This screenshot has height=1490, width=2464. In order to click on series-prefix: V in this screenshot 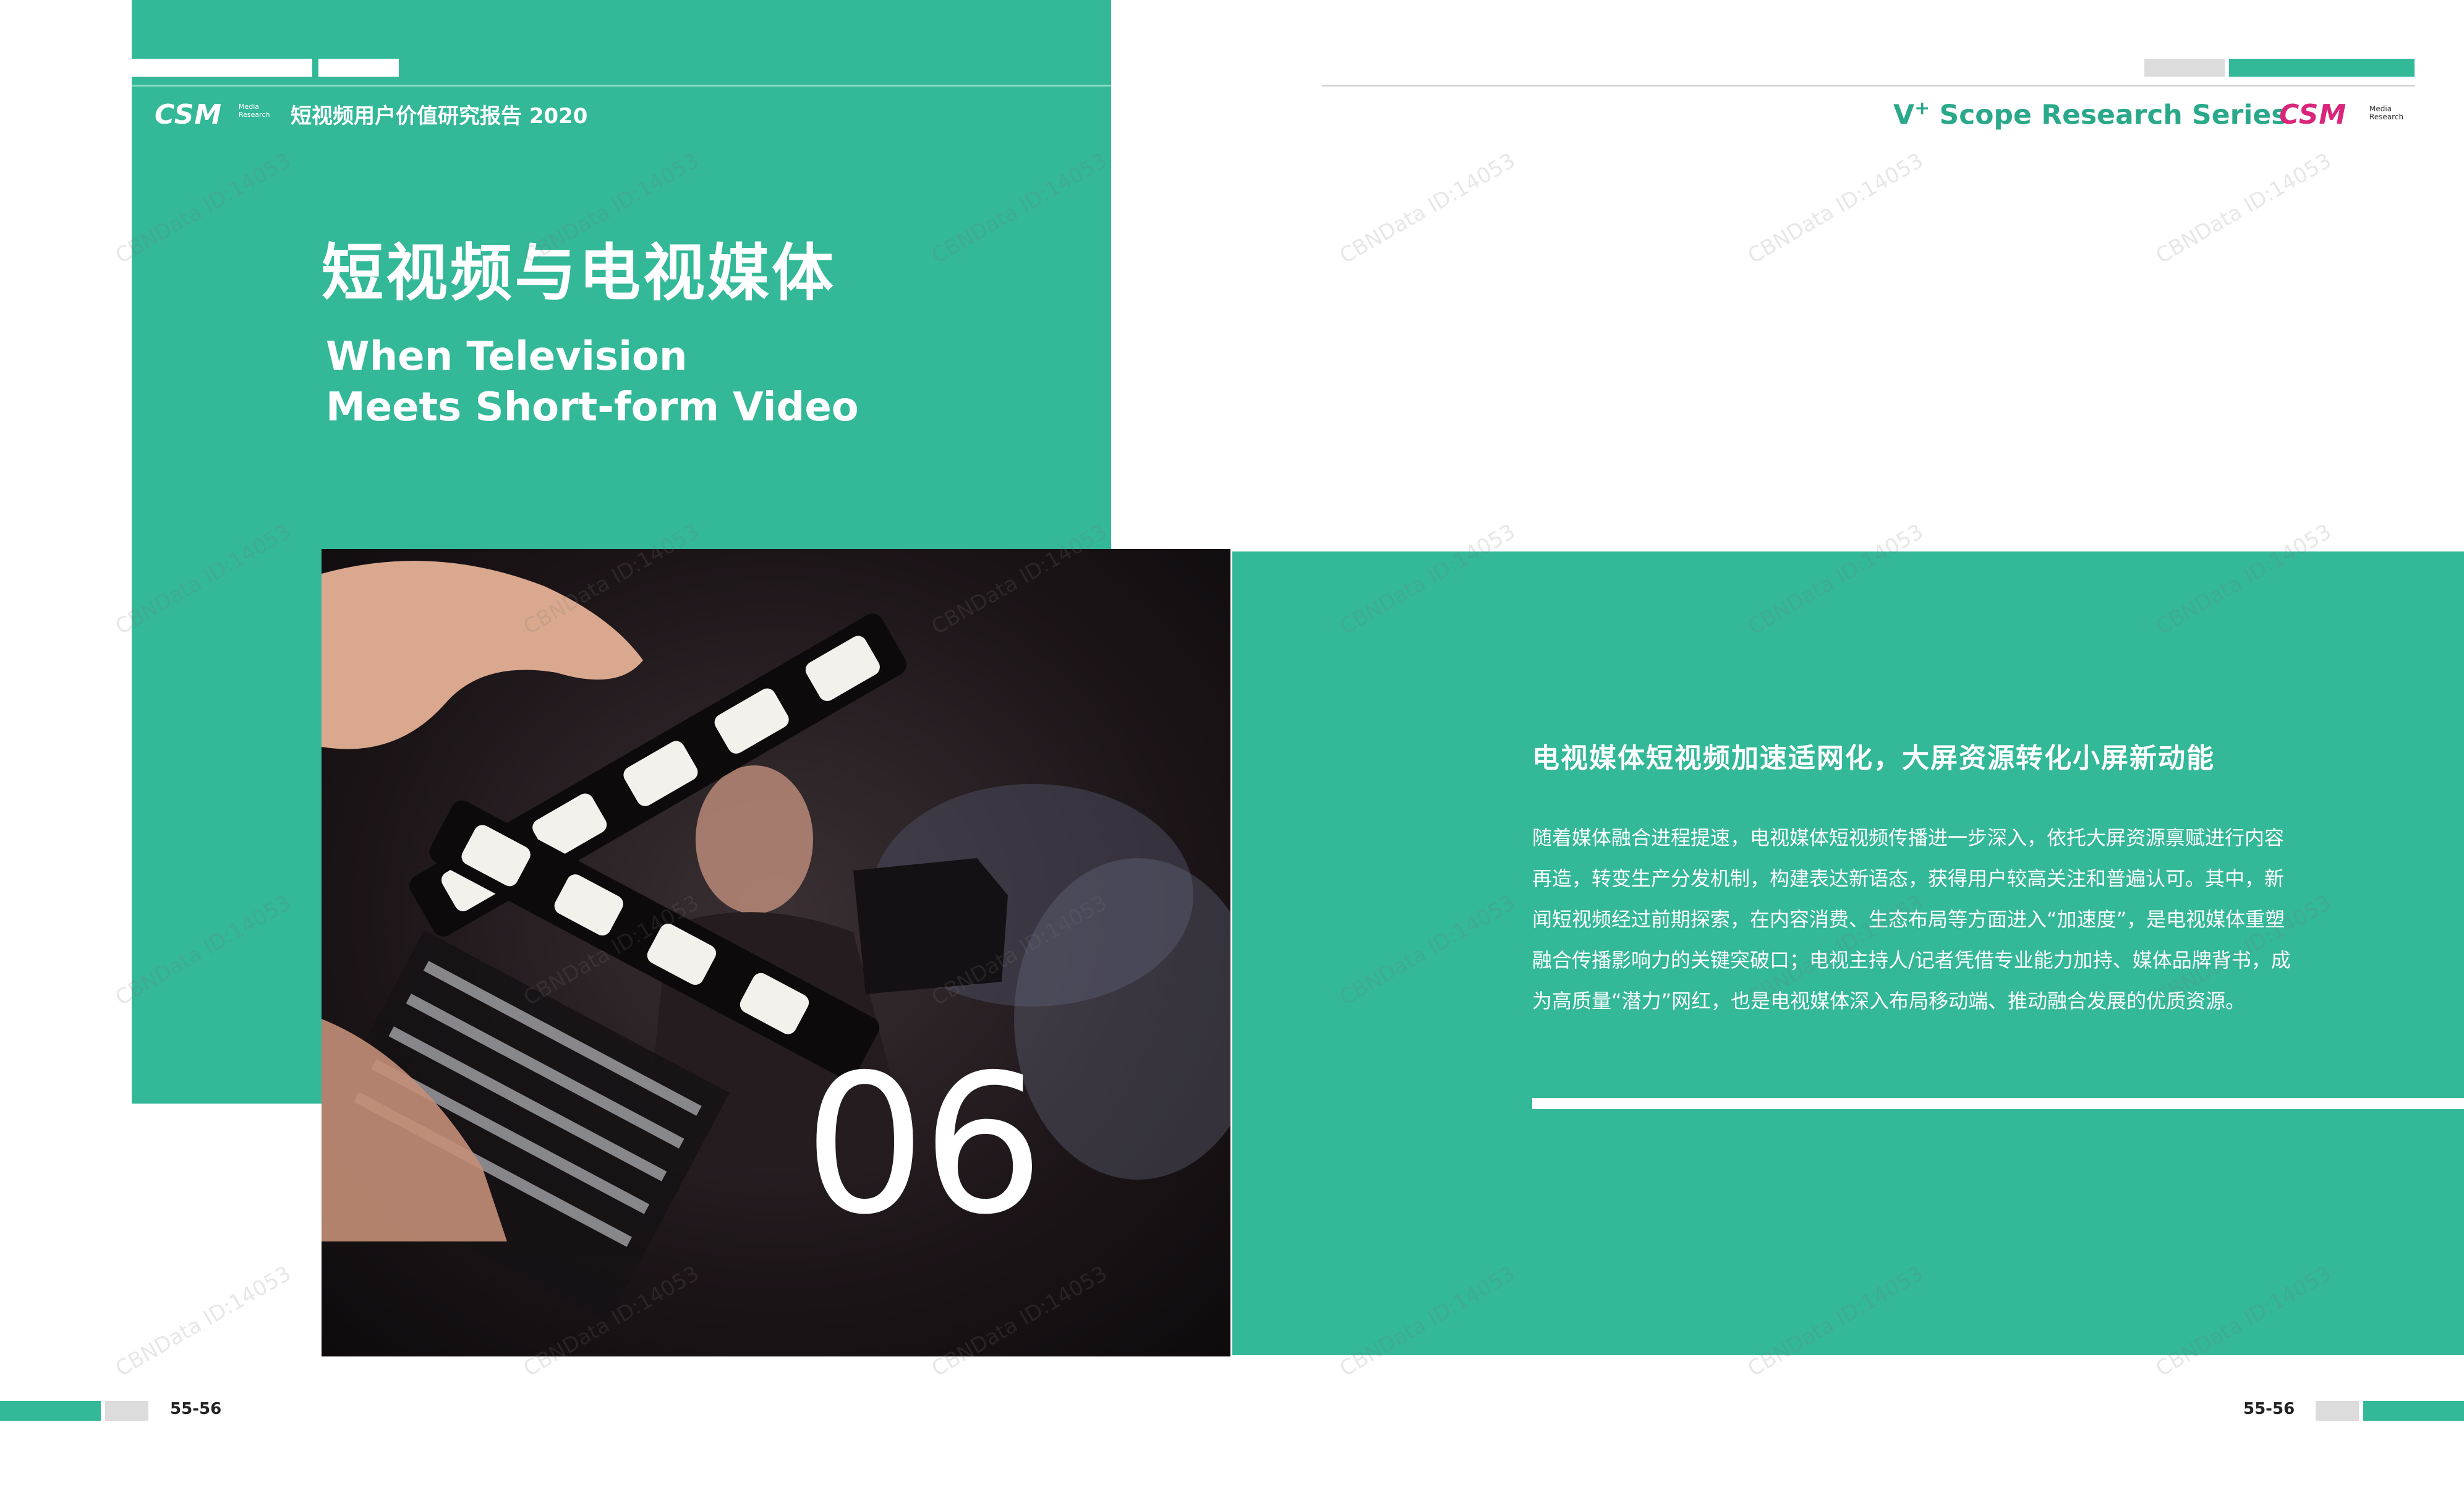, I will do `click(1904, 115)`.